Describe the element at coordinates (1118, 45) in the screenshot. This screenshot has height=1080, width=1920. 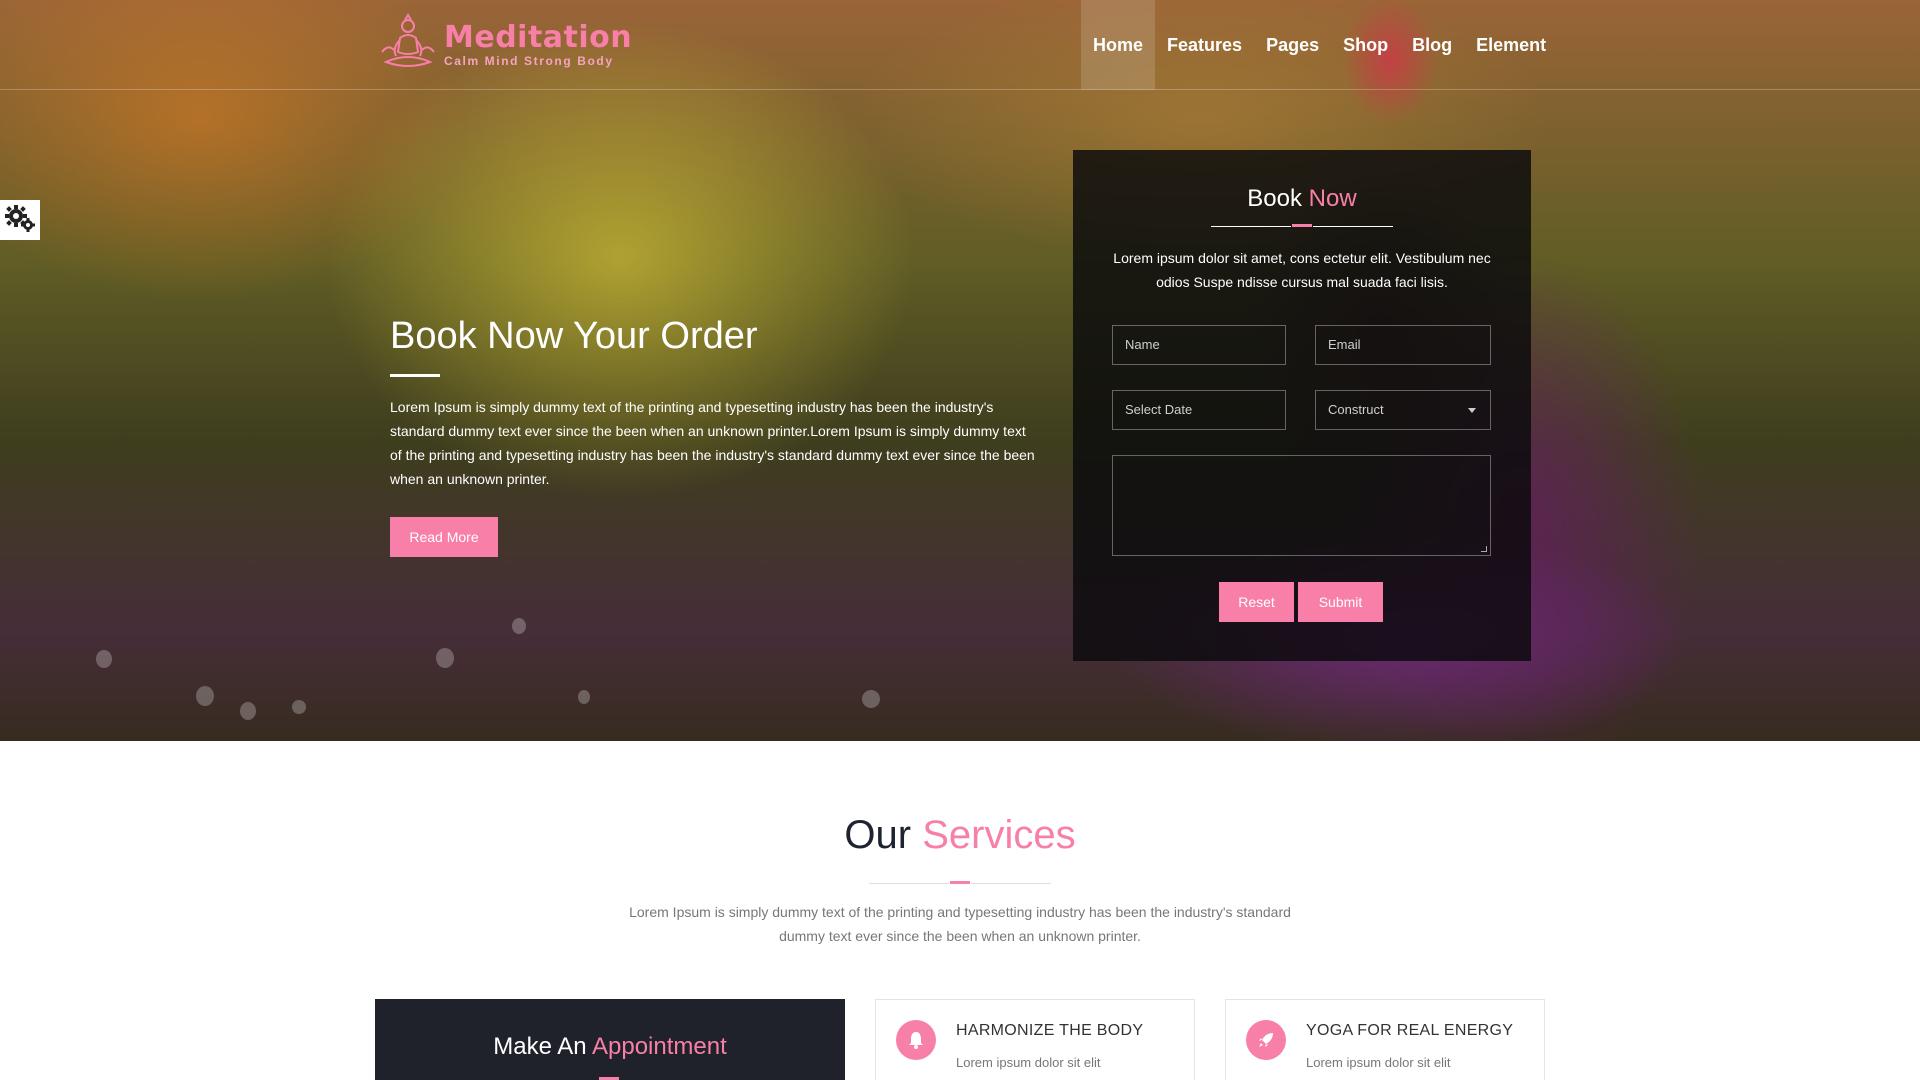
I see `nav-home: Home` at that location.